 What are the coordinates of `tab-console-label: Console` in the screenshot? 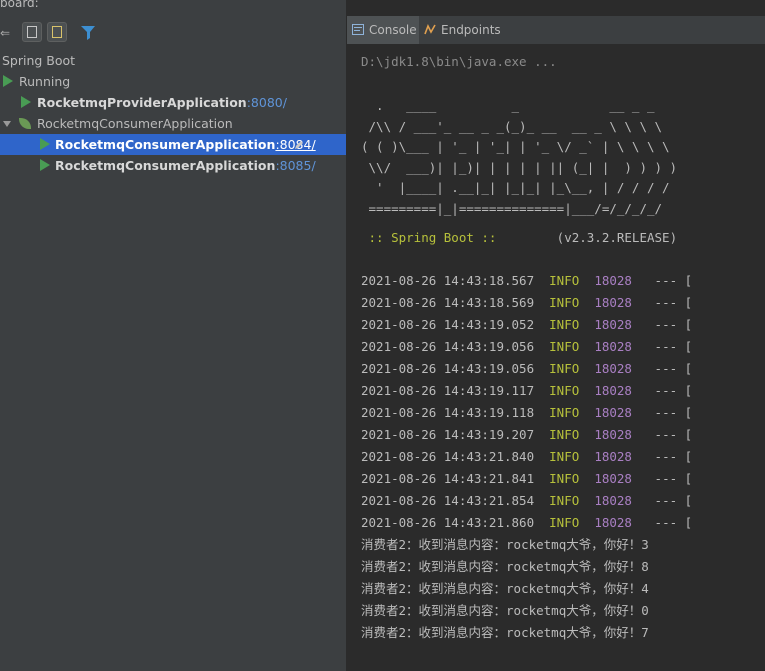 It's located at (393, 30).